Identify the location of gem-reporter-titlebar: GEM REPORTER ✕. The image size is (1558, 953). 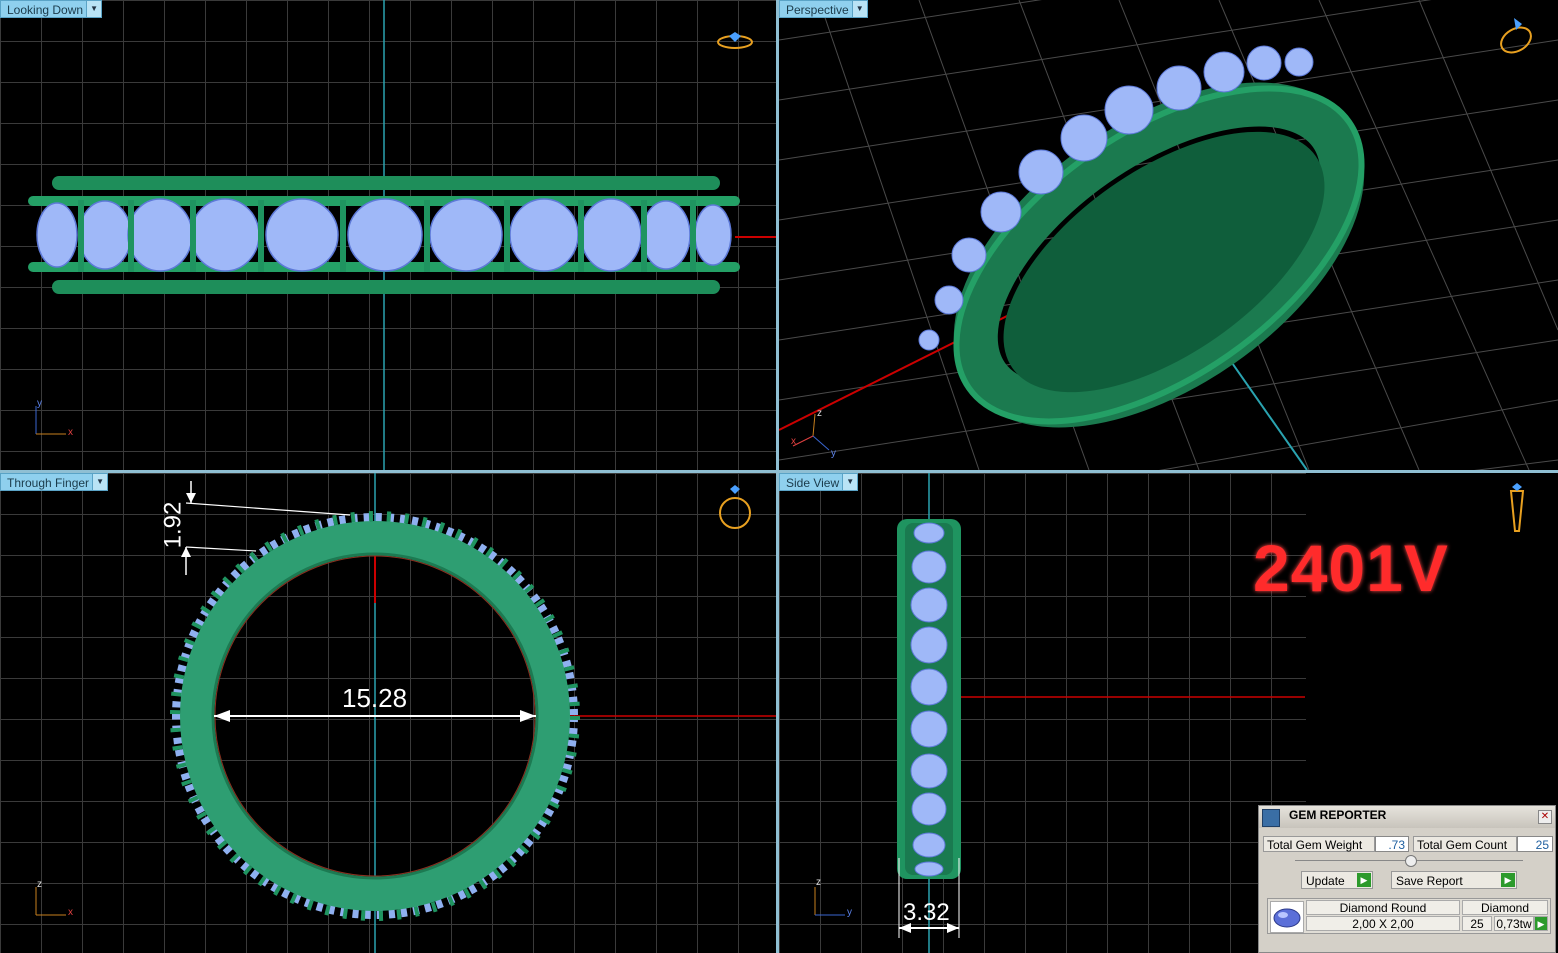
(1407, 817).